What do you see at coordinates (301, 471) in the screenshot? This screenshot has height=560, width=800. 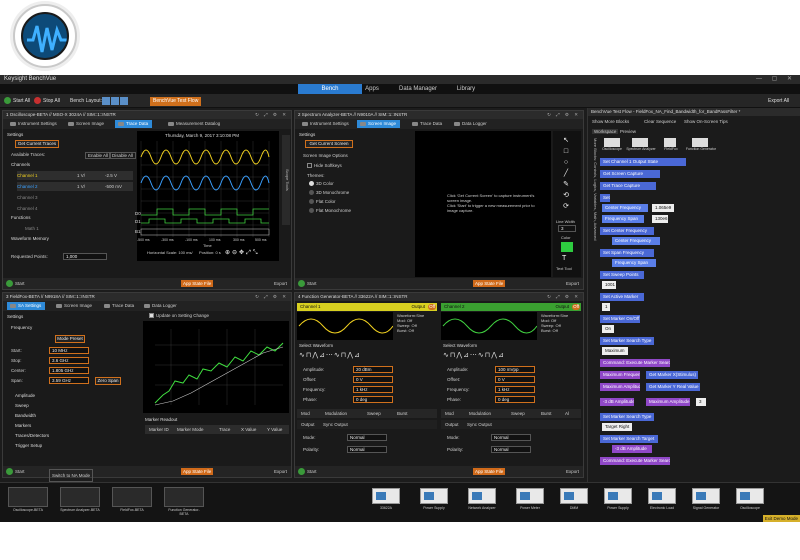 I see `start-icon` at bounding box center [301, 471].